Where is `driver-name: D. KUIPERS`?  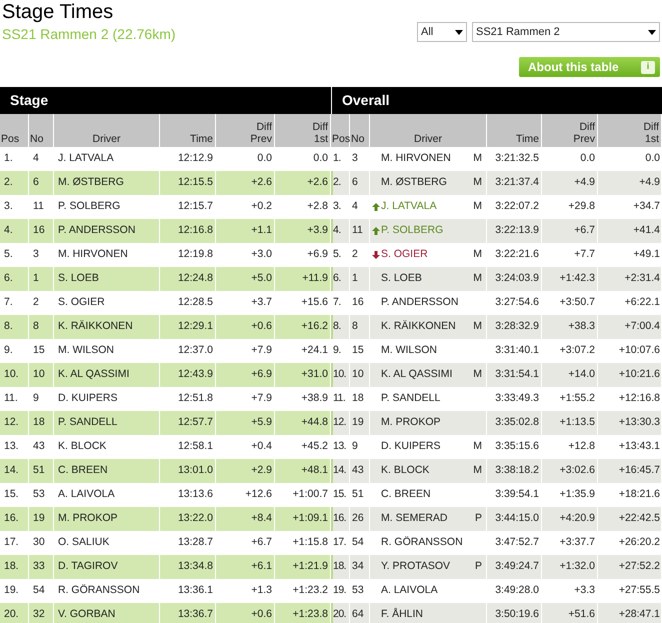 driver-name: D. KUIPERS is located at coordinates (411, 446).